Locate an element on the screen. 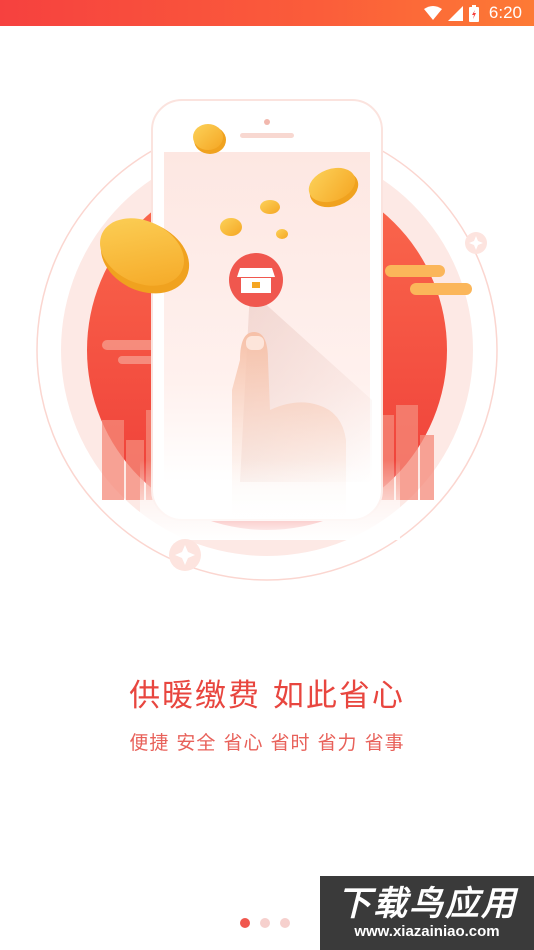  page-indicator is located at coordinates (265, 923).